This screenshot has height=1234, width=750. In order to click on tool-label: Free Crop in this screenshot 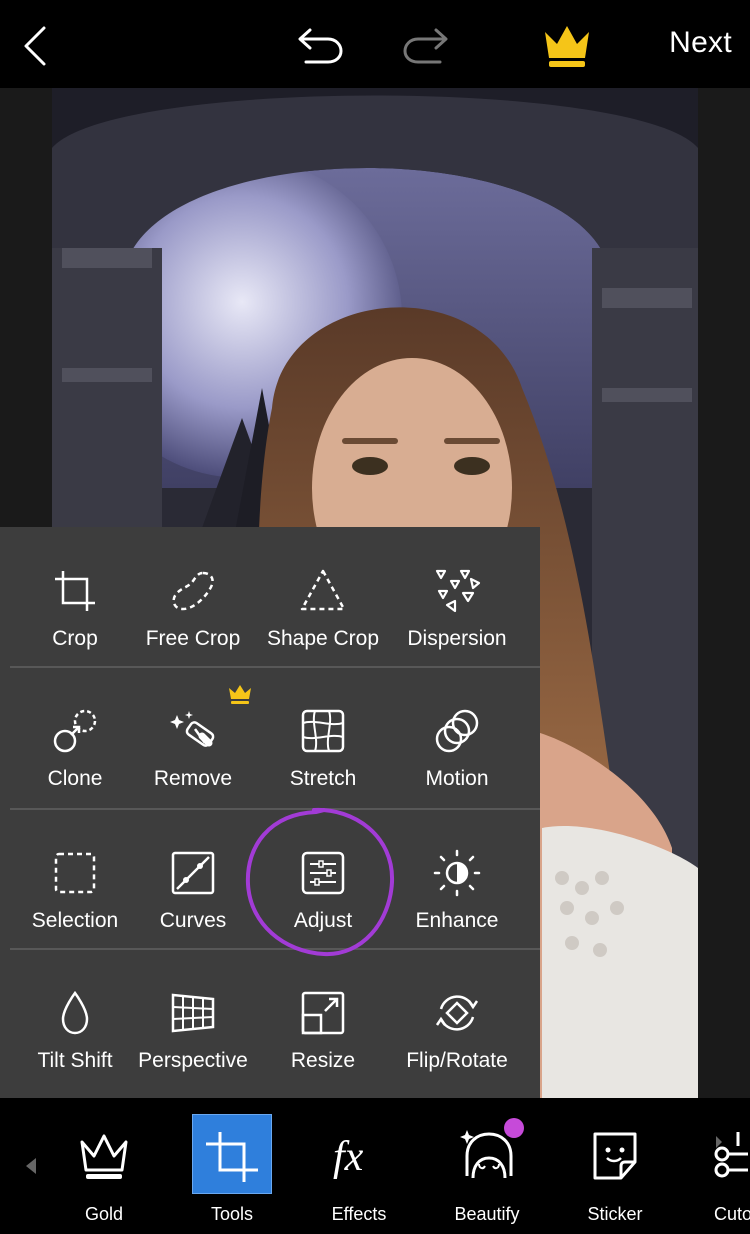, I will do `click(193, 638)`.